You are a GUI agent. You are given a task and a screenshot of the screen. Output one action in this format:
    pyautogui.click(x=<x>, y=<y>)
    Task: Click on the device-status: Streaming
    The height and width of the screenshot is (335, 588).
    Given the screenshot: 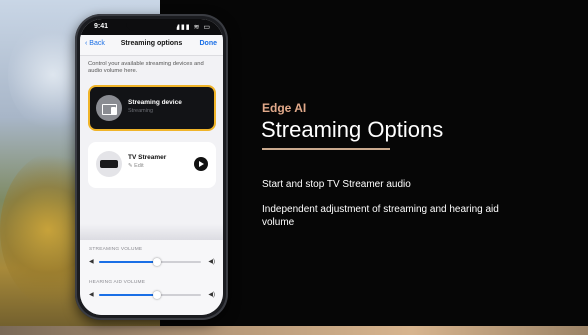 What is the action you would take?
    pyautogui.click(x=141, y=111)
    